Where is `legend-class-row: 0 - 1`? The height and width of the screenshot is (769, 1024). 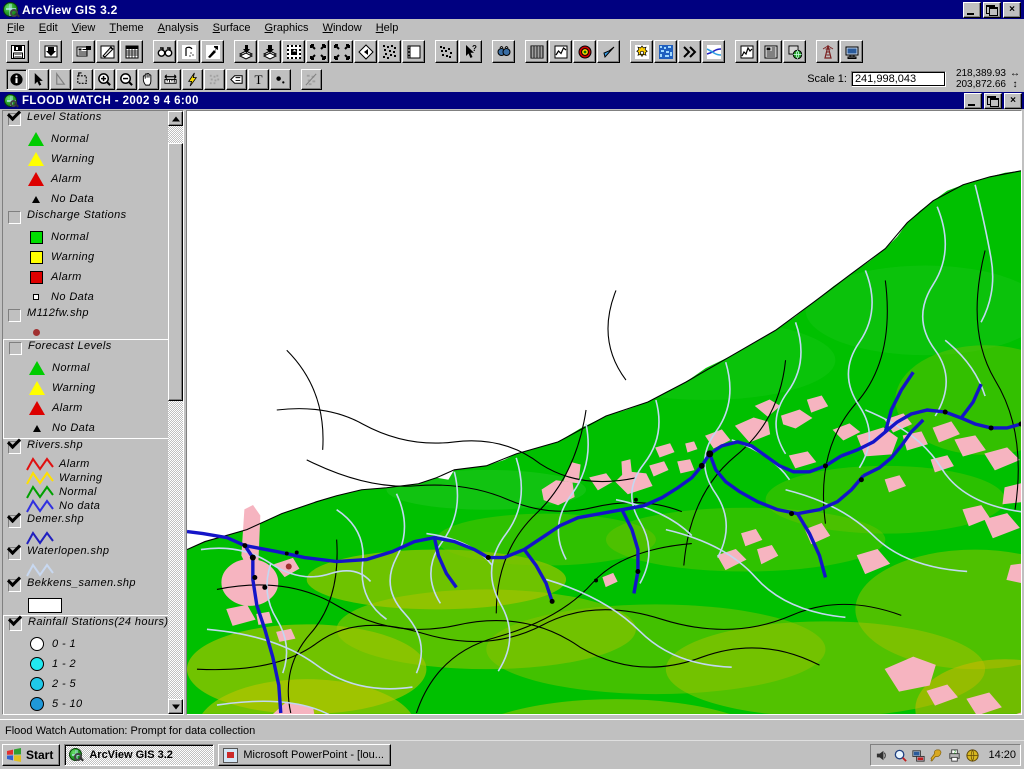 legend-class-row: 0 - 1 is located at coordinates (97, 644).